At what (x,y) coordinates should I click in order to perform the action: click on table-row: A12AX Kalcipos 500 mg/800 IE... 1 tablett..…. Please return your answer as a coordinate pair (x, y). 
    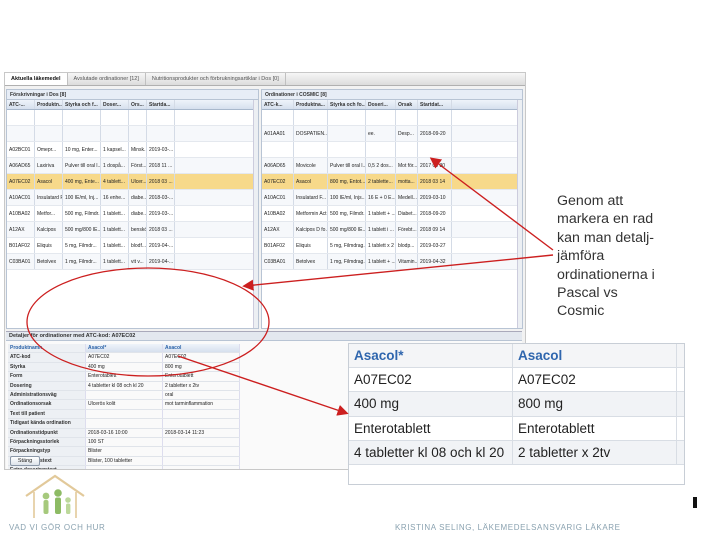
    Looking at the image, I should click on (132, 230).